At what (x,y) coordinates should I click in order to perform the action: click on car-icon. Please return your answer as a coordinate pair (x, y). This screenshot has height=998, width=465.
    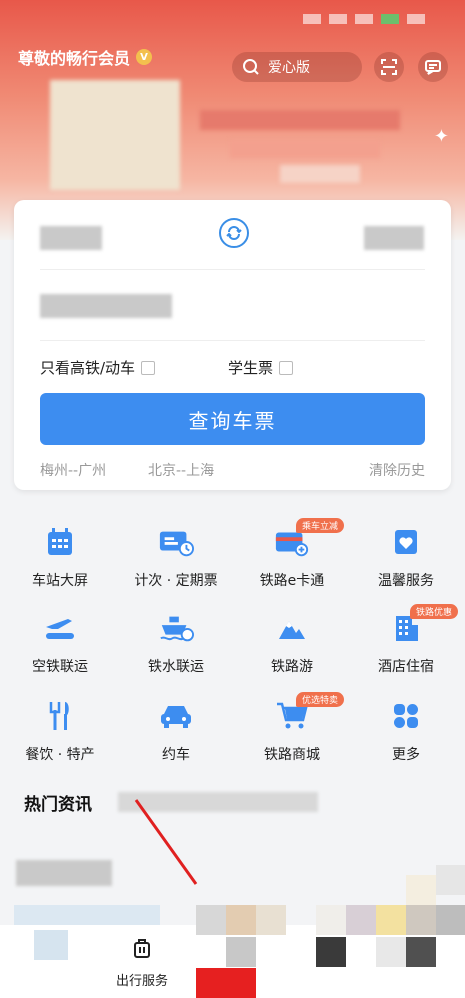
    Looking at the image, I should click on (176, 716).